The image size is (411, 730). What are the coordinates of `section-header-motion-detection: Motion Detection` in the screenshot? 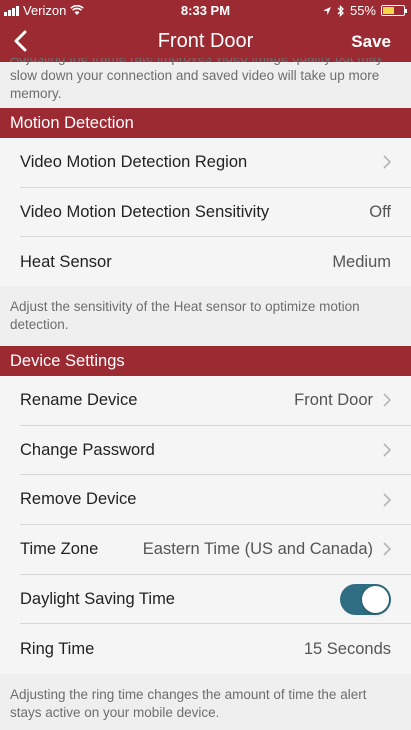 It's located at (205, 123).